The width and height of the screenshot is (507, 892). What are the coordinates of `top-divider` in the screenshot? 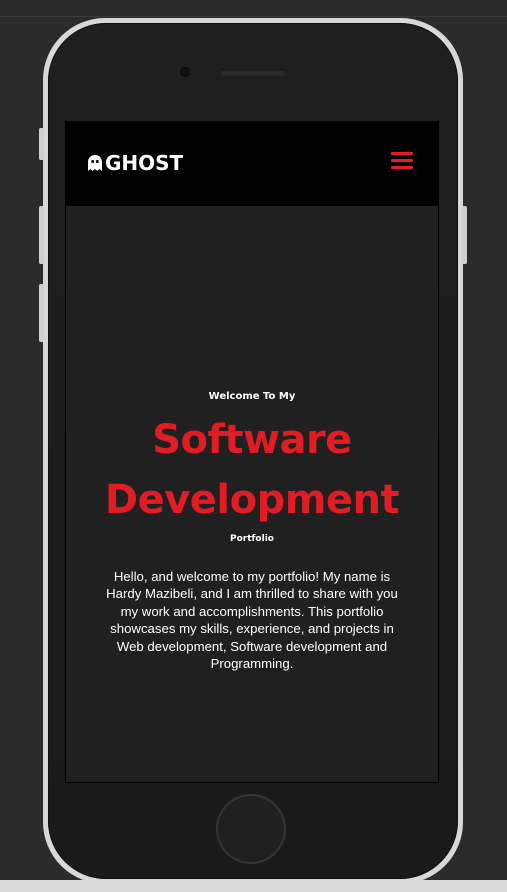 It's located at (253, 16).